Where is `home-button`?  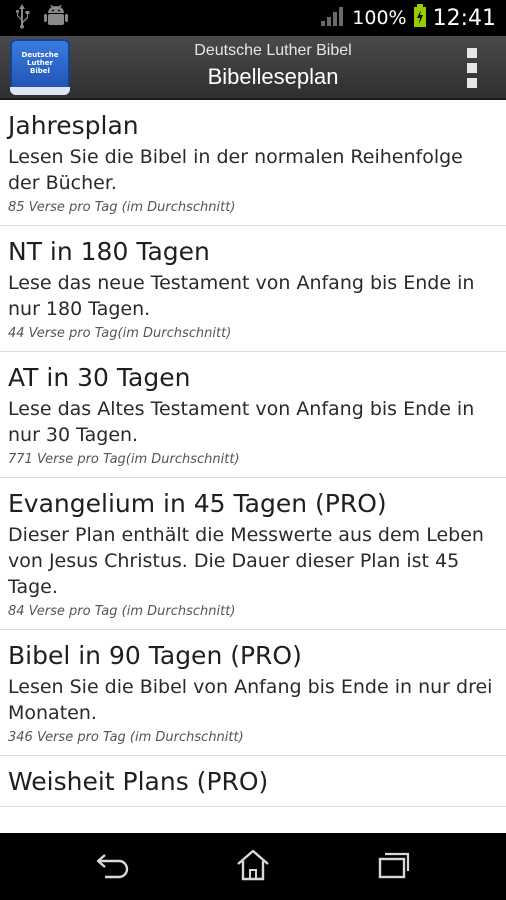 home-button is located at coordinates (253, 867).